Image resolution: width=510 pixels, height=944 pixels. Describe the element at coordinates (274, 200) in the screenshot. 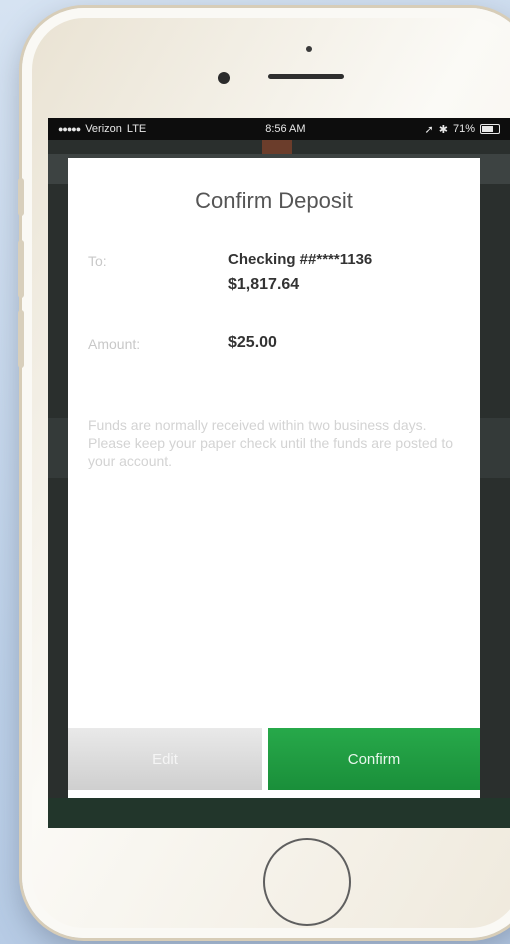

I see `dialog-title: Confirm Deposit` at that location.